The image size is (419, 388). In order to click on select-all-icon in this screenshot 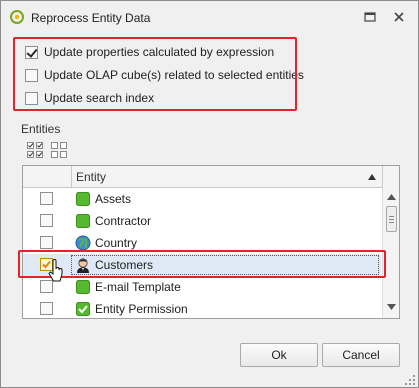, I will do `click(35, 150)`.